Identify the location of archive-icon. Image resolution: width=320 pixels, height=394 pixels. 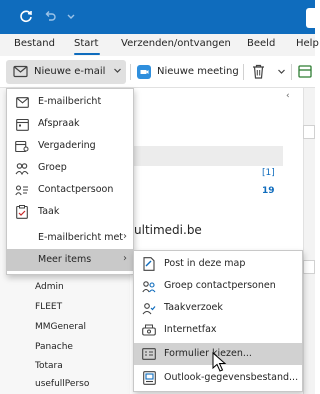
(305, 73).